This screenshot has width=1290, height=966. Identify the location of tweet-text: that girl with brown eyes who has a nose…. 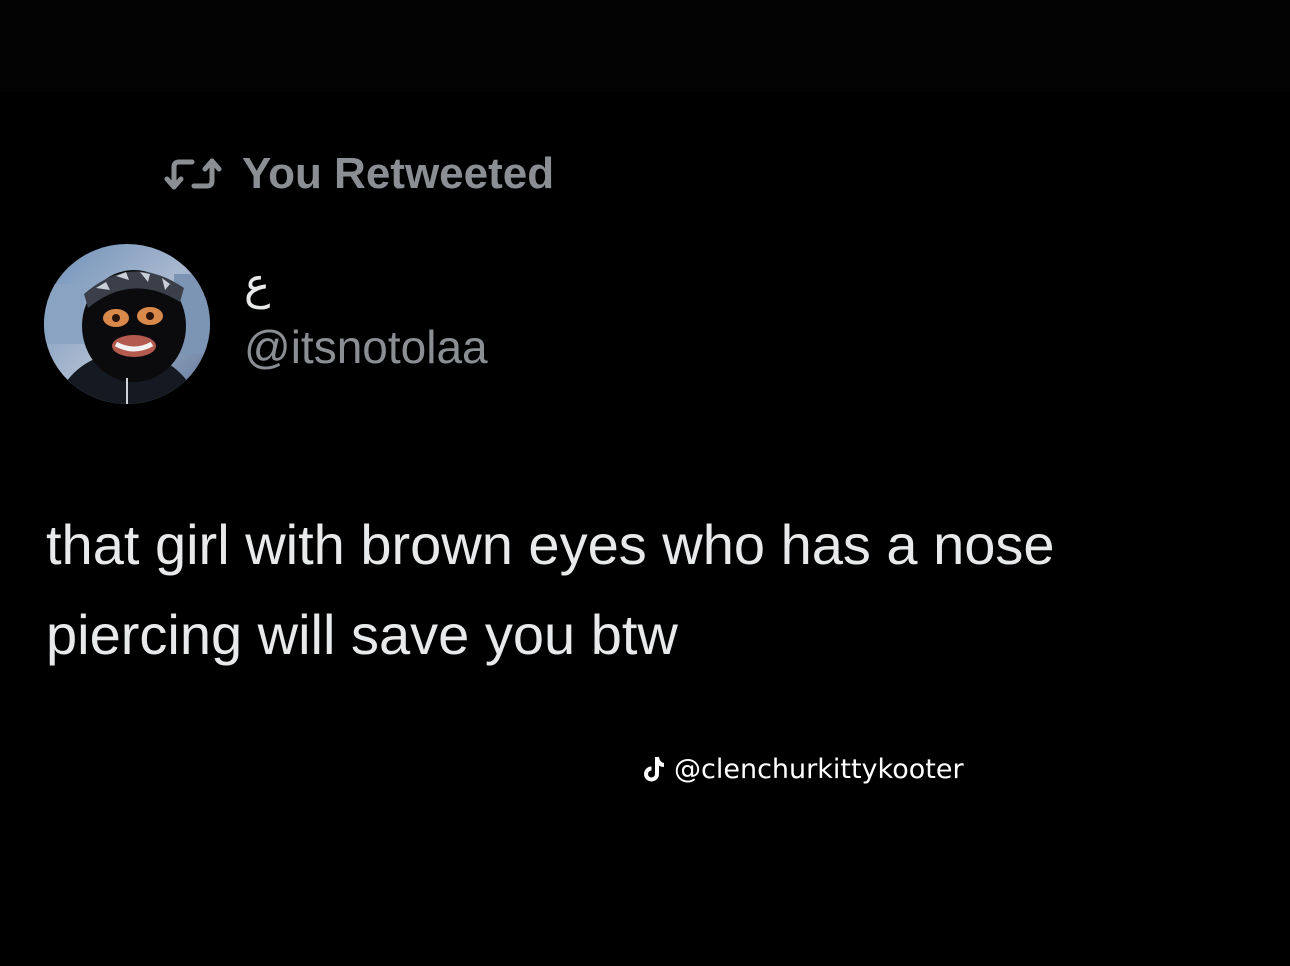
(550, 589).